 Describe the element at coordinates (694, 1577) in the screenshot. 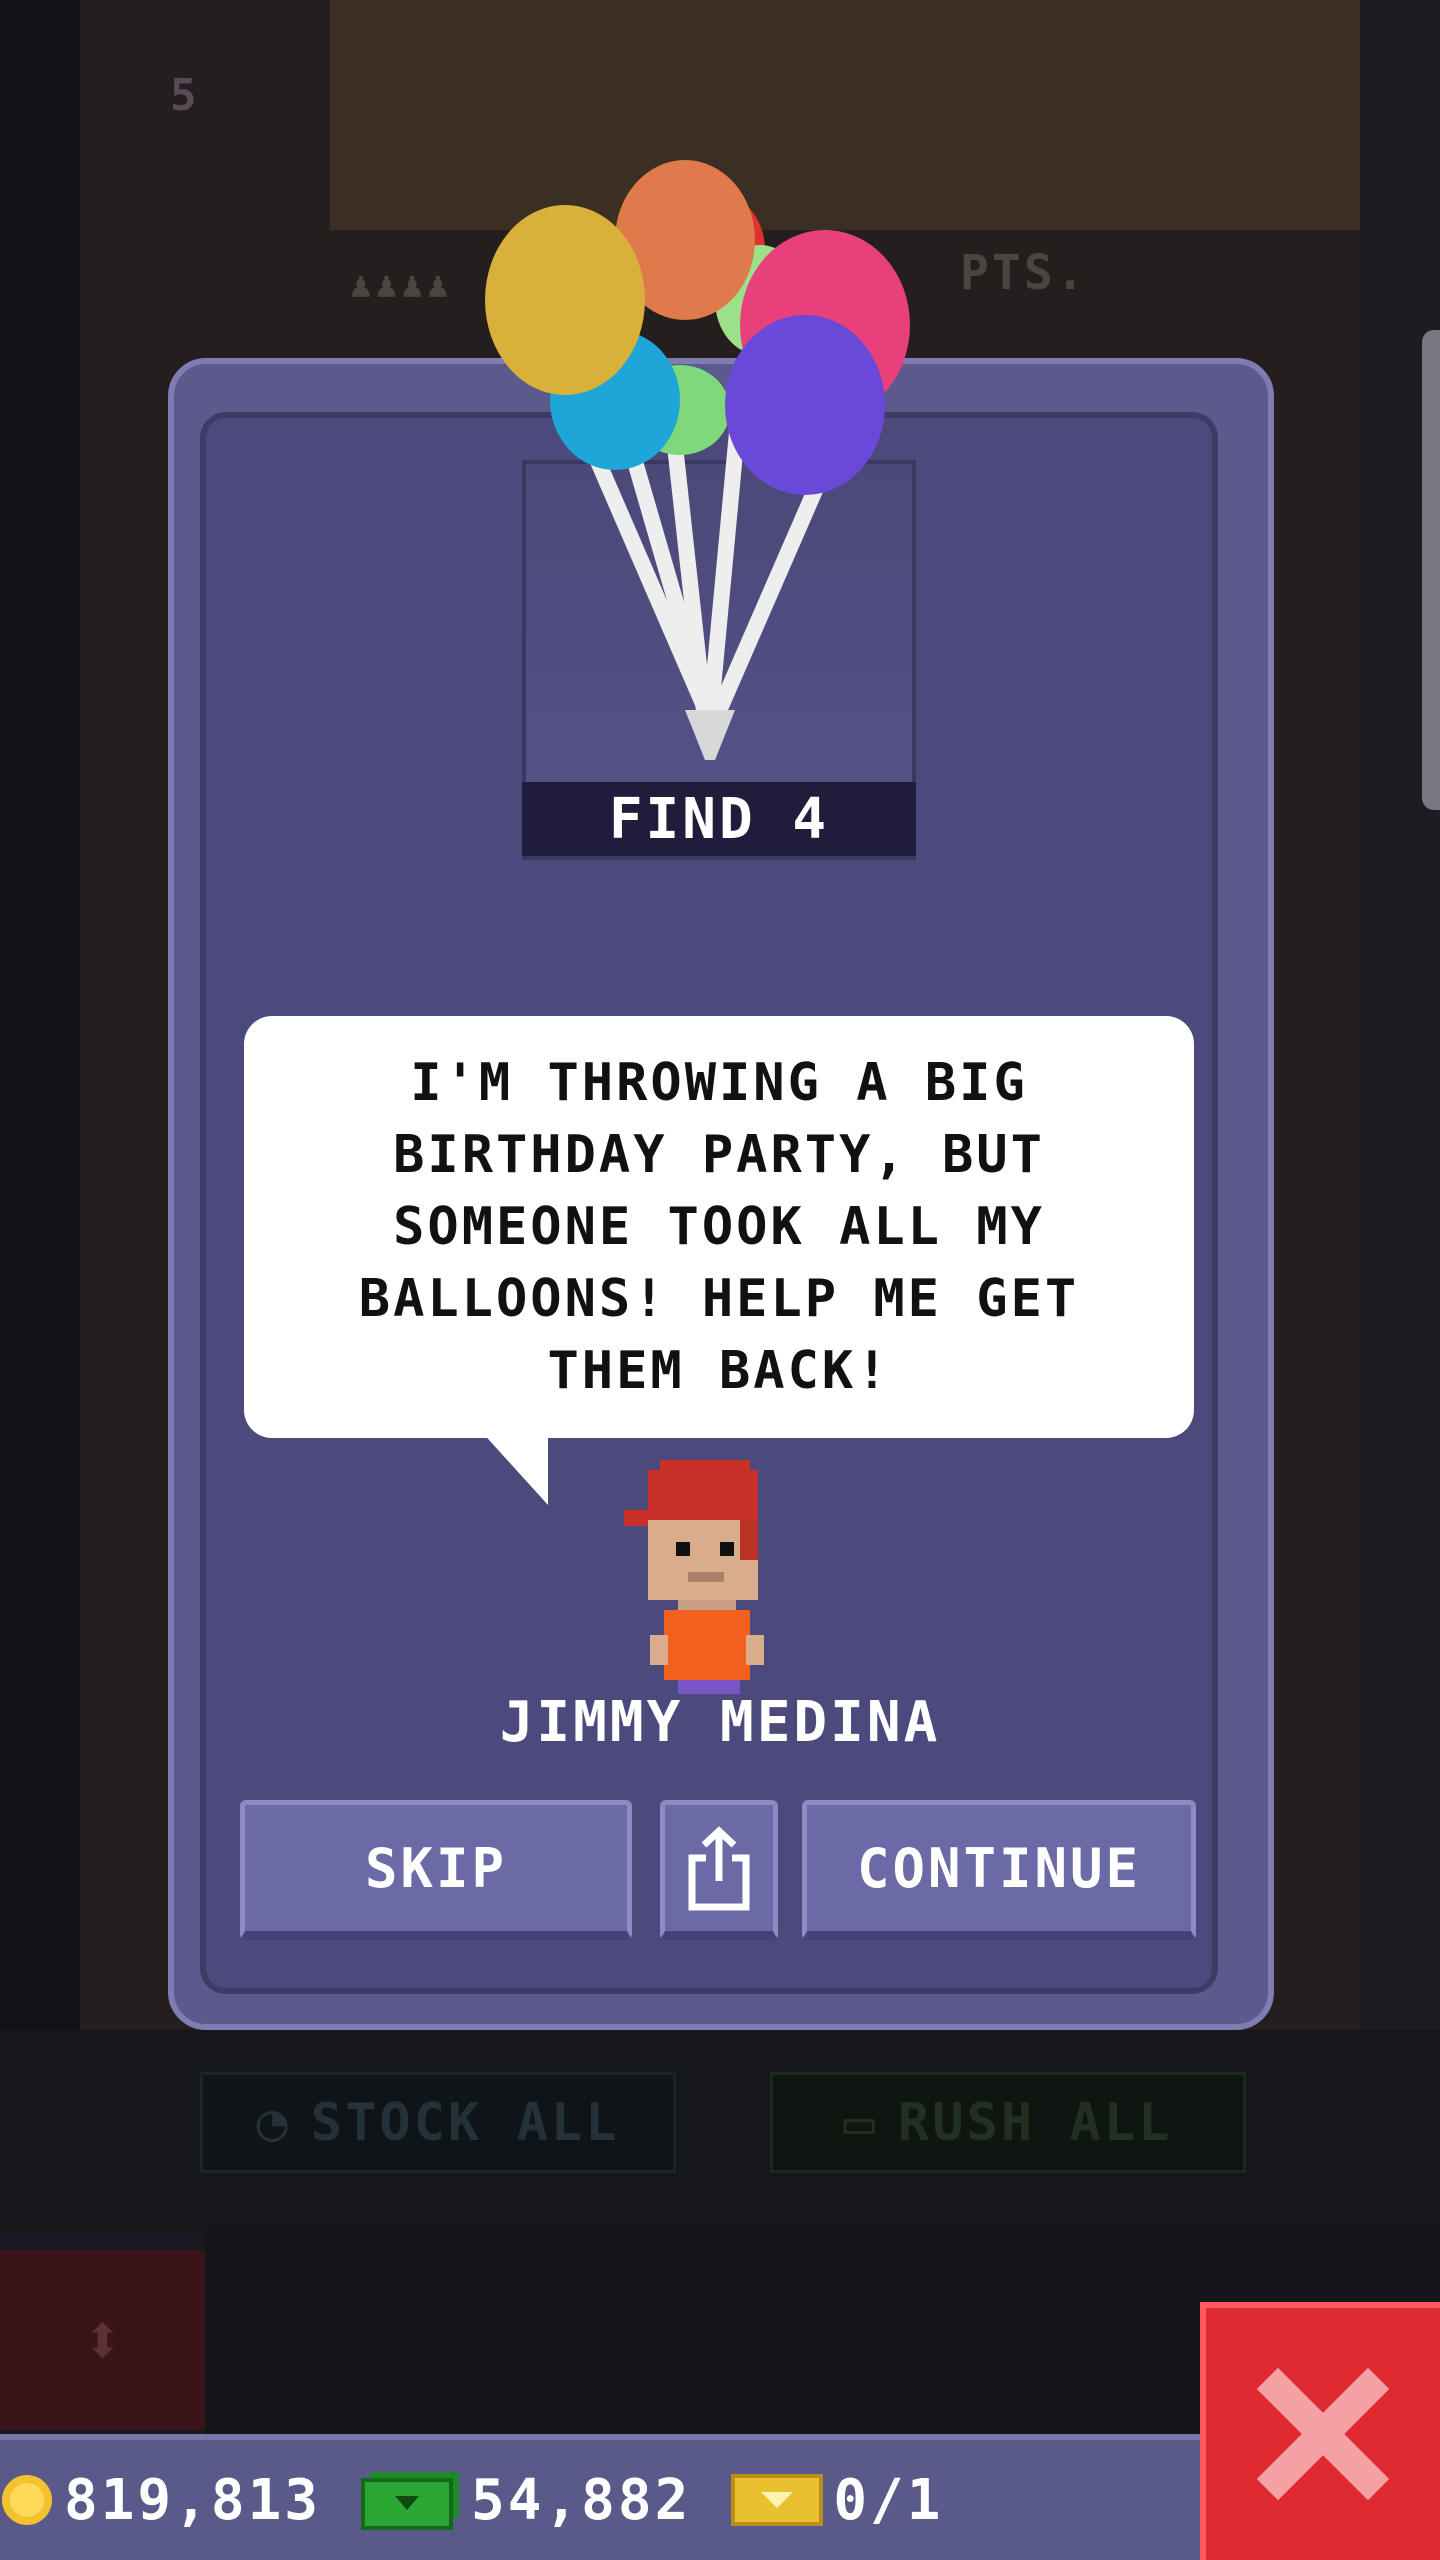

I see `character-avatar` at that location.